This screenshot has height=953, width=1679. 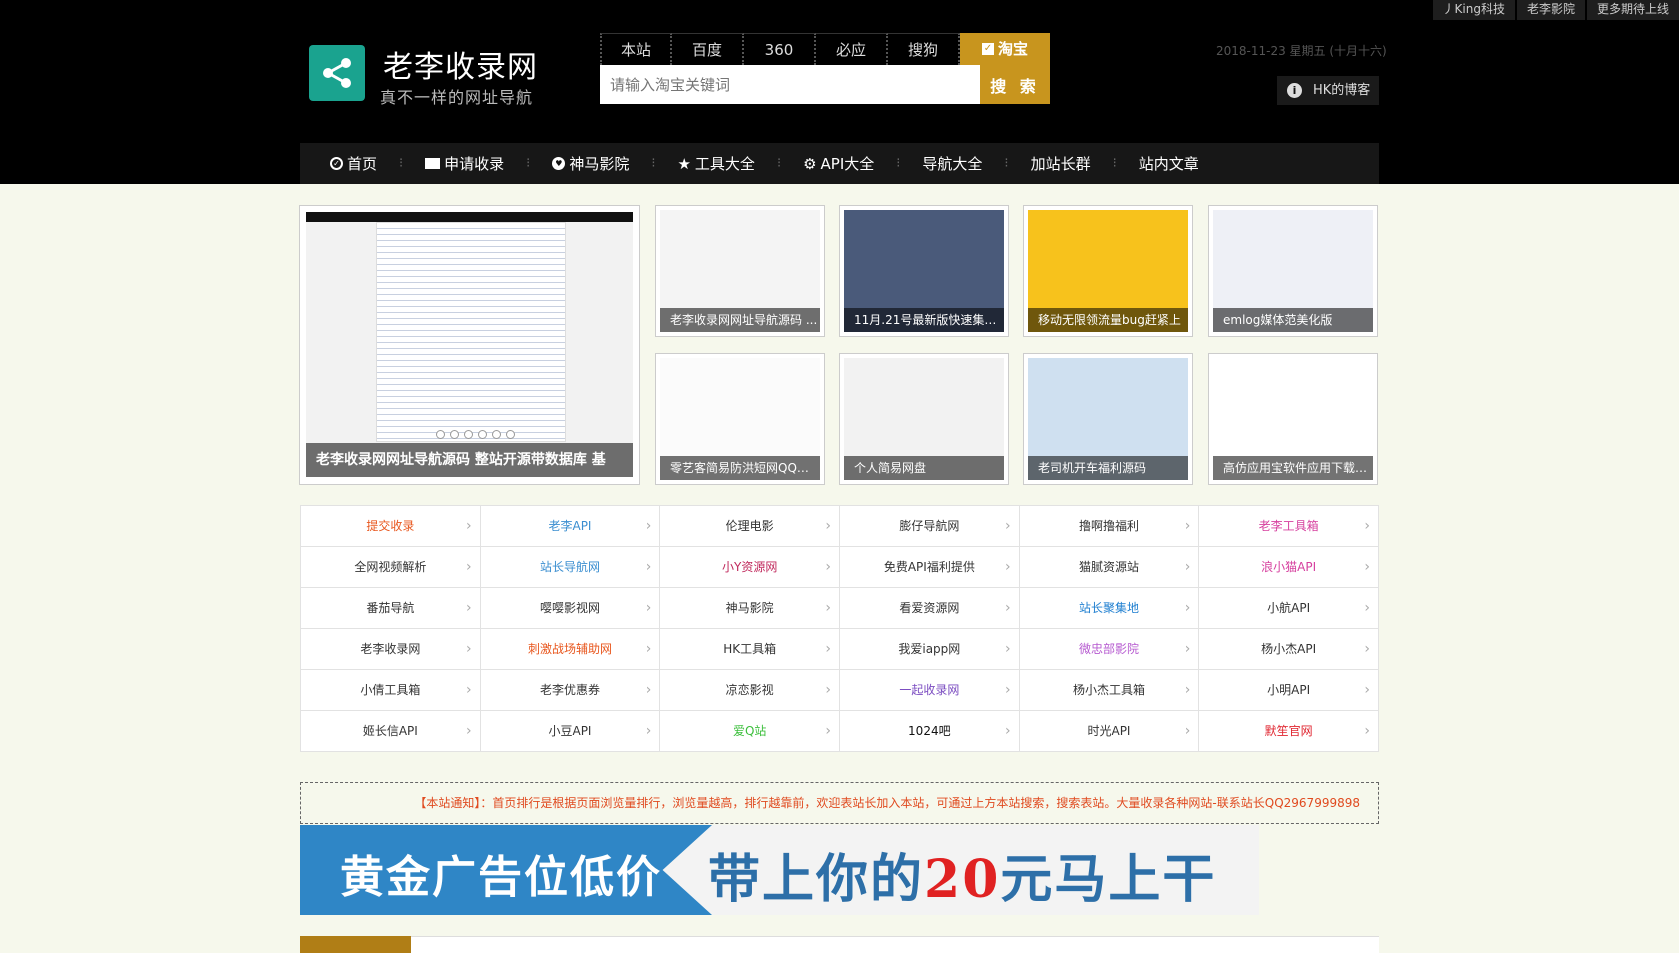 What do you see at coordinates (750, 567) in the screenshot?
I see `site-link: 小Y资源网` at bounding box center [750, 567].